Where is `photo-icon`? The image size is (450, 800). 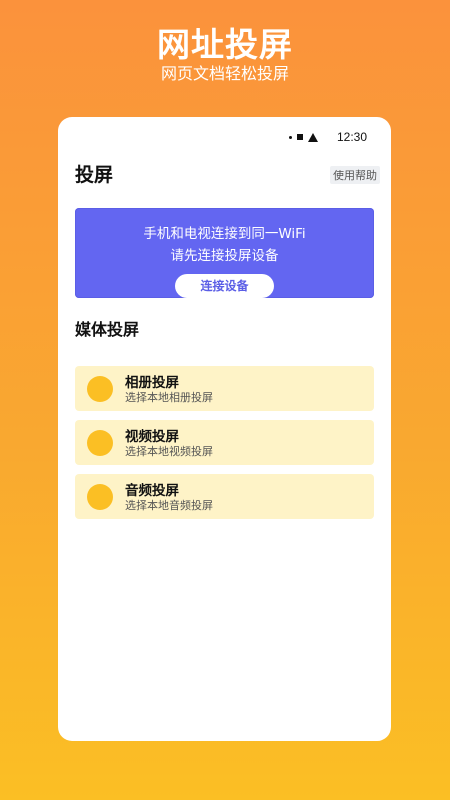
photo-icon is located at coordinates (100, 389).